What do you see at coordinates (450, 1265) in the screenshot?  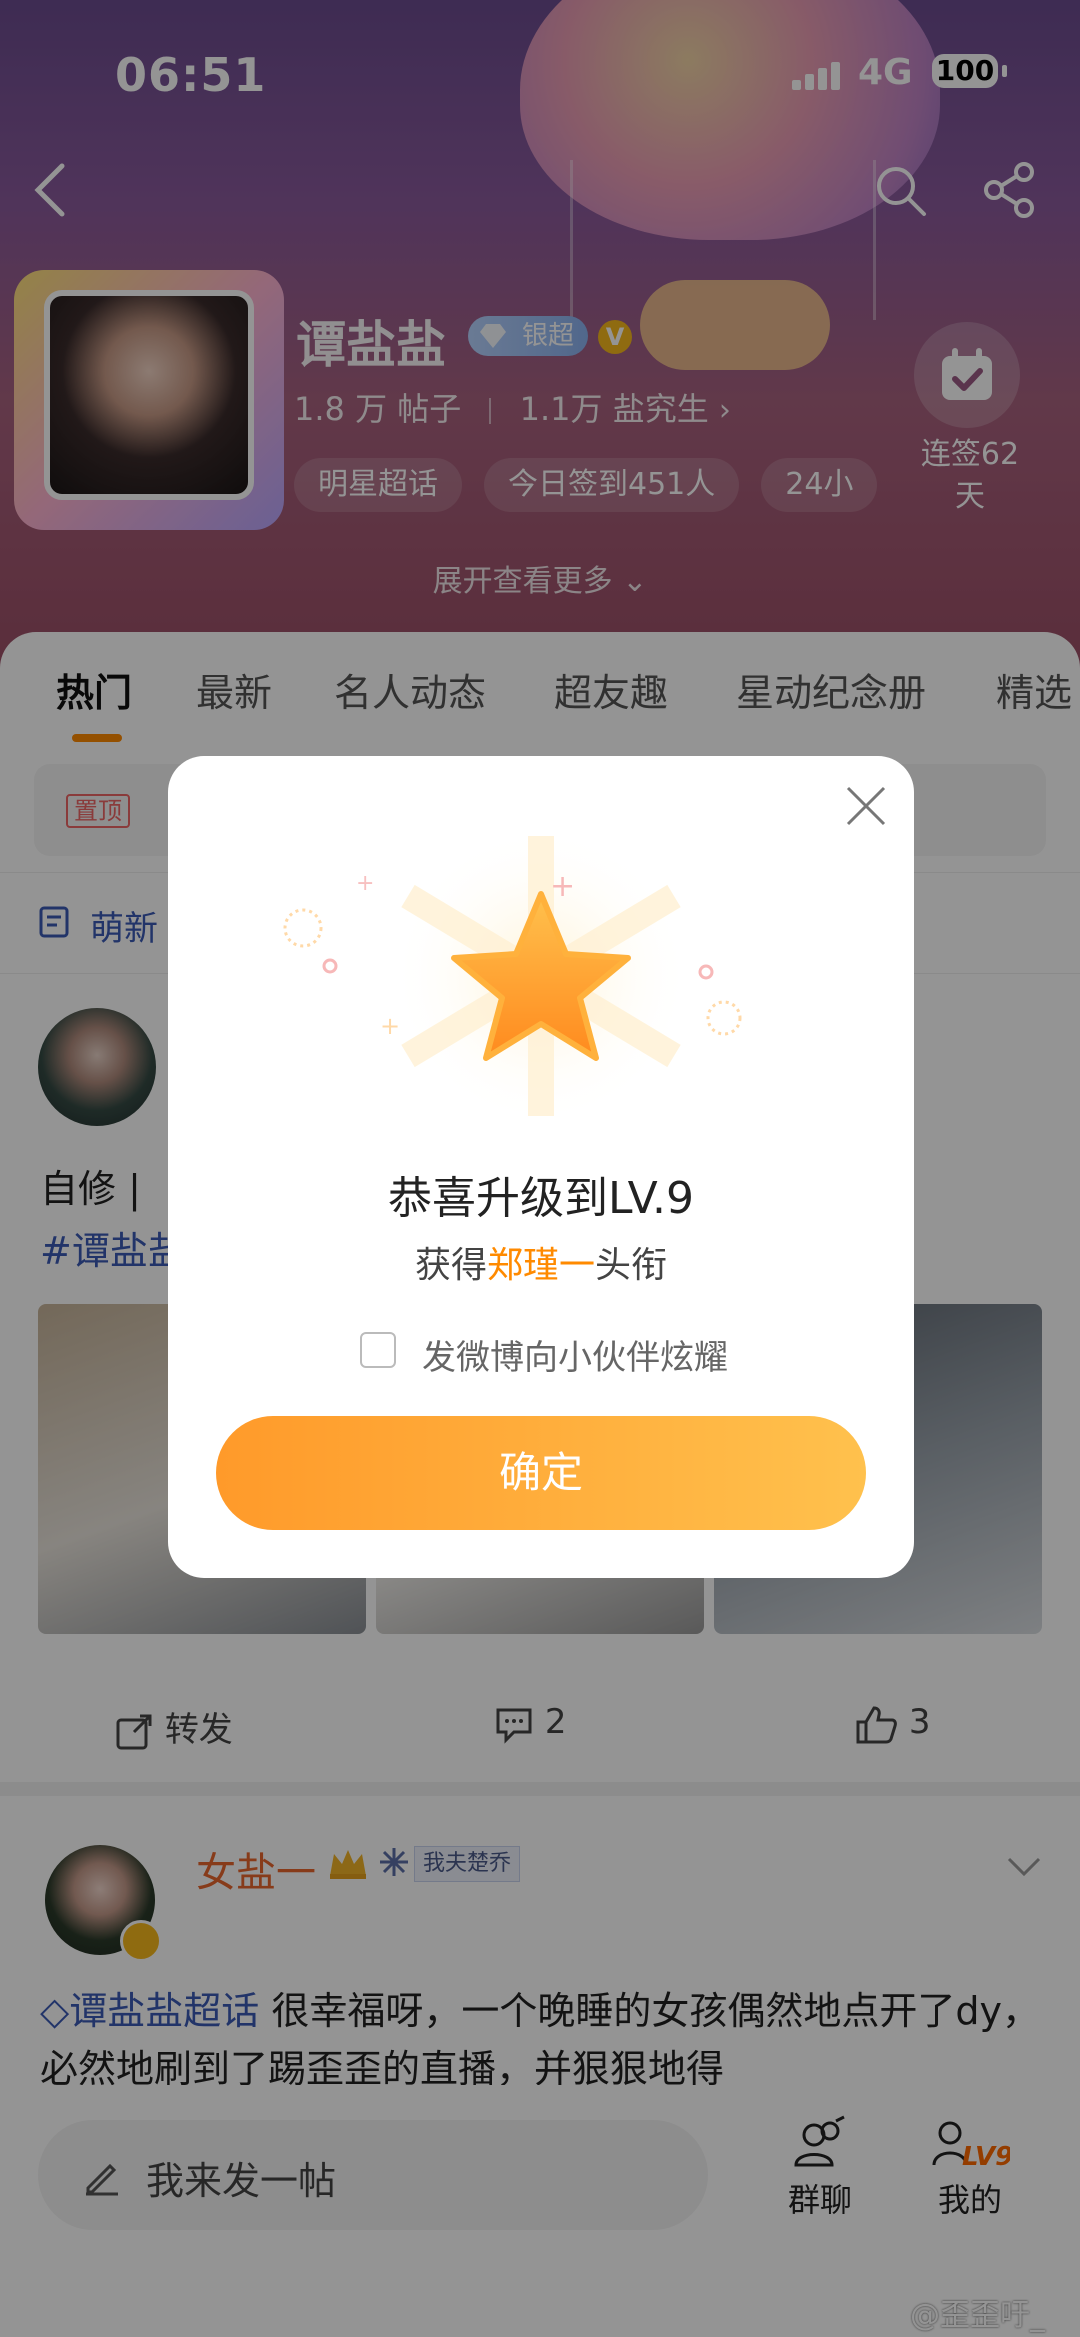 I see `subtitle-prefix: 获得` at bounding box center [450, 1265].